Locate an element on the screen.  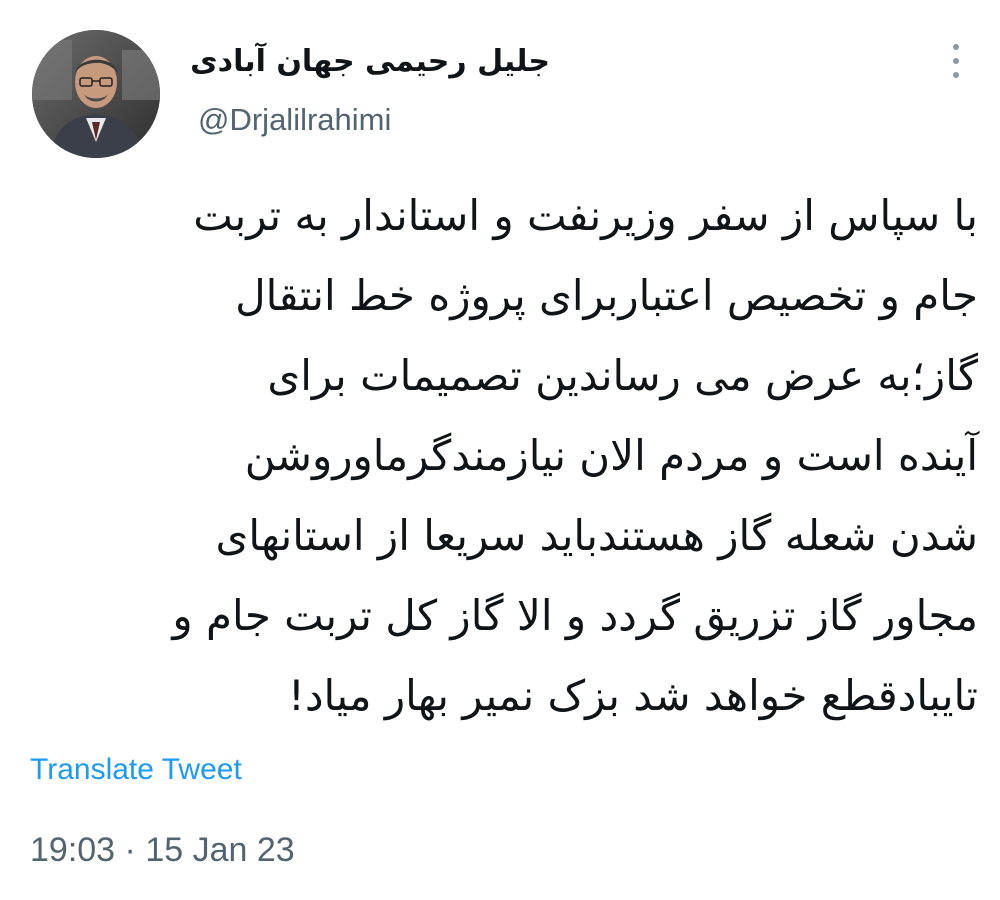
tweet-line: تایبادقطع خواهد شد بزک نمیر بهار میاد! is located at coordinates (632, 695).